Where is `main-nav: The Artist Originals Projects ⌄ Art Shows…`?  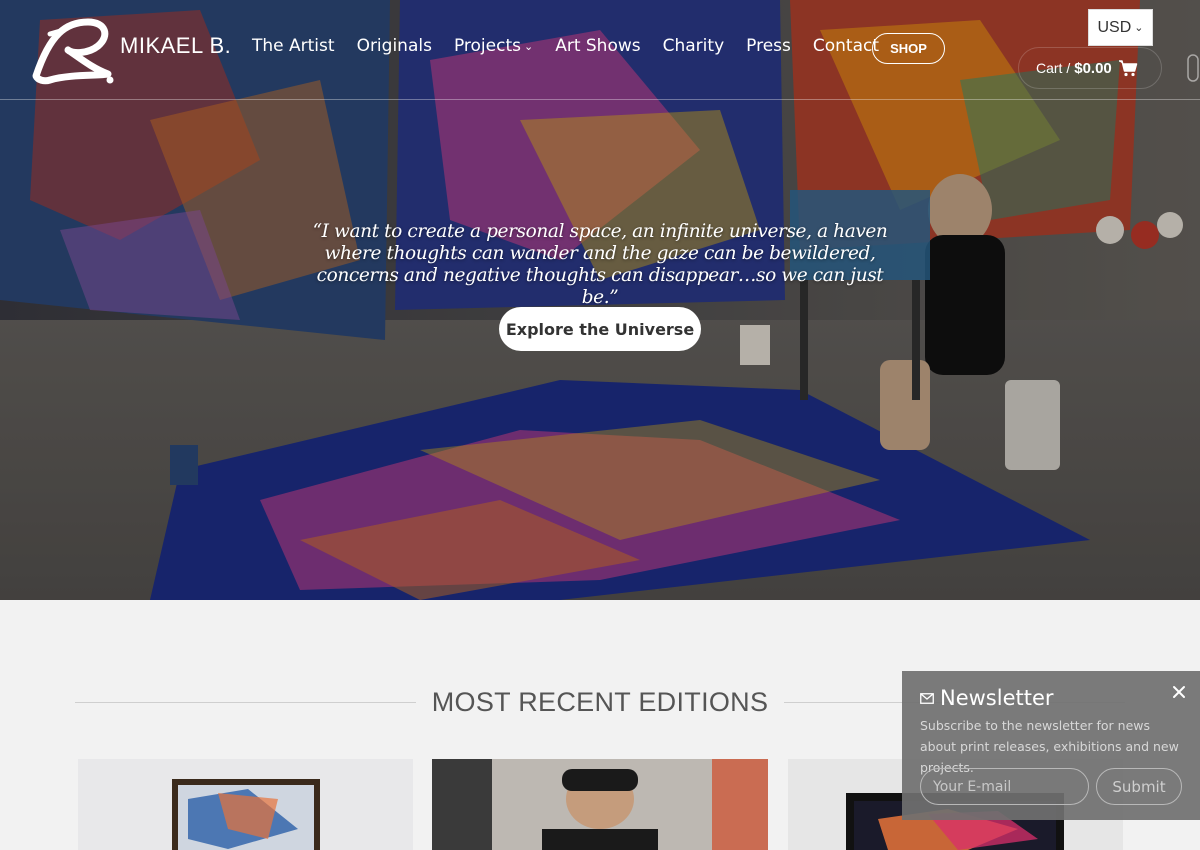 main-nav: The Artist Originals Projects ⌄ Art Shows… is located at coordinates (576, 46).